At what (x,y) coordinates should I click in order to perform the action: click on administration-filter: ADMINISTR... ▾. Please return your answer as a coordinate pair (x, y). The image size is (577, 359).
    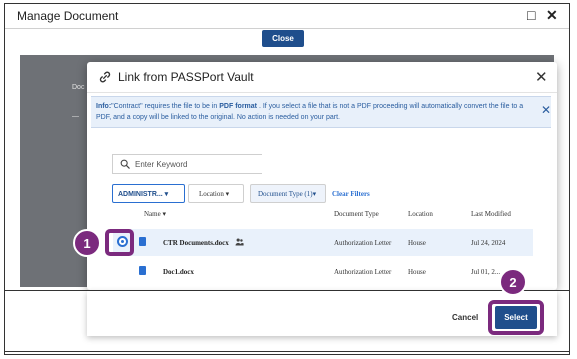
    Looking at the image, I should click on (148, 193).